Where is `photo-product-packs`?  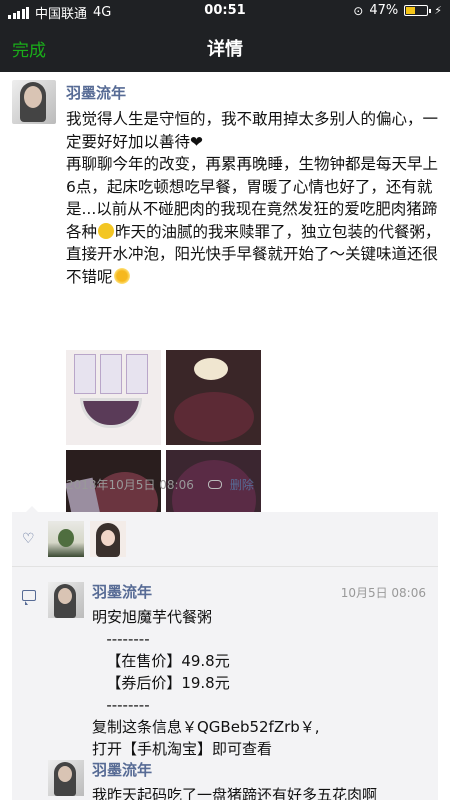
photo-product-packs is located at coordinates (113, 397).